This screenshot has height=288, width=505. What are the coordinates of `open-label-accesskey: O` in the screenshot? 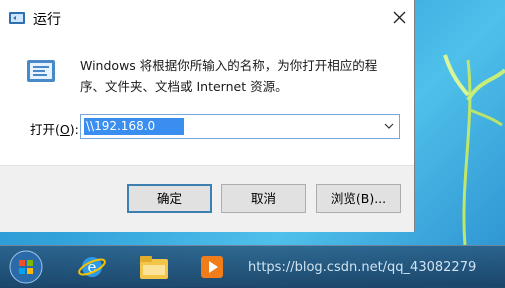 It's located at (64, 129).